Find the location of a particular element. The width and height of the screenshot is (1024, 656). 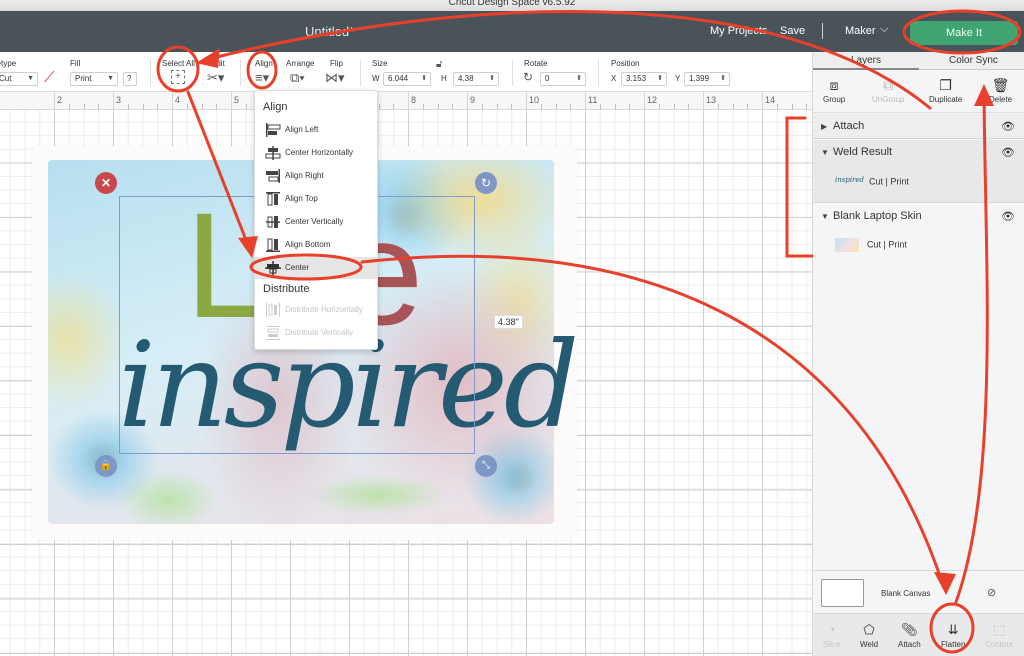

tab-layers: Layers is located at coordinates (866, 60).